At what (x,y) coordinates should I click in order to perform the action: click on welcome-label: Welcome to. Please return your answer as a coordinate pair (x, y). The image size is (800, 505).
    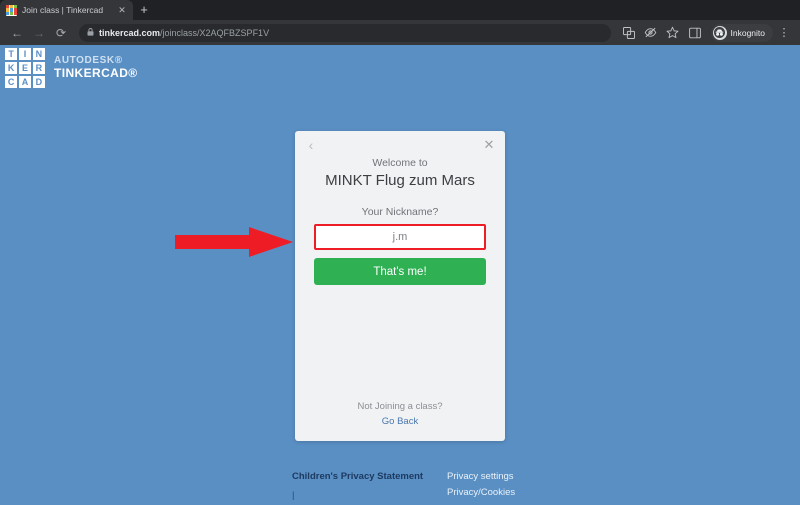
    Looking at the image, I should click on (400, 163).